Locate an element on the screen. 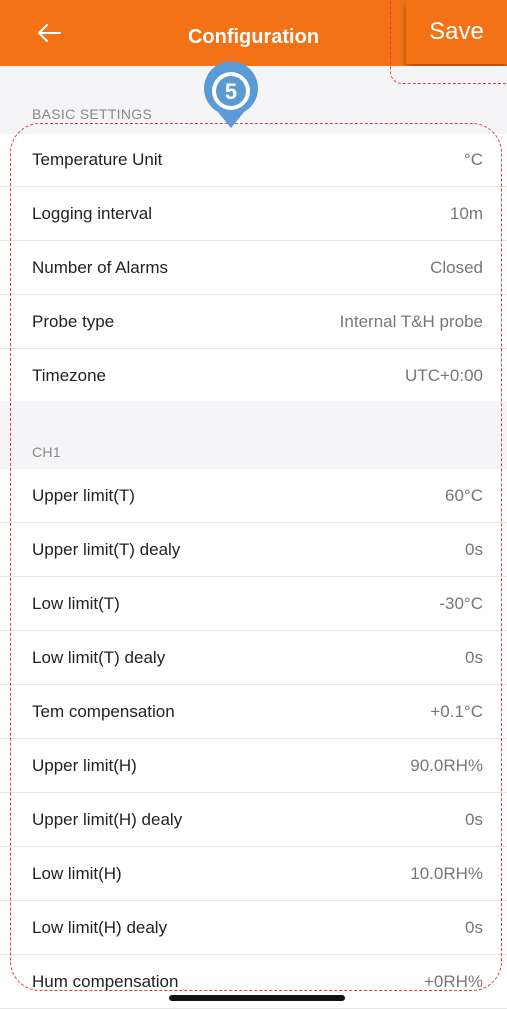  step-marker-icon: 5 is located at coordinates (231, 95).